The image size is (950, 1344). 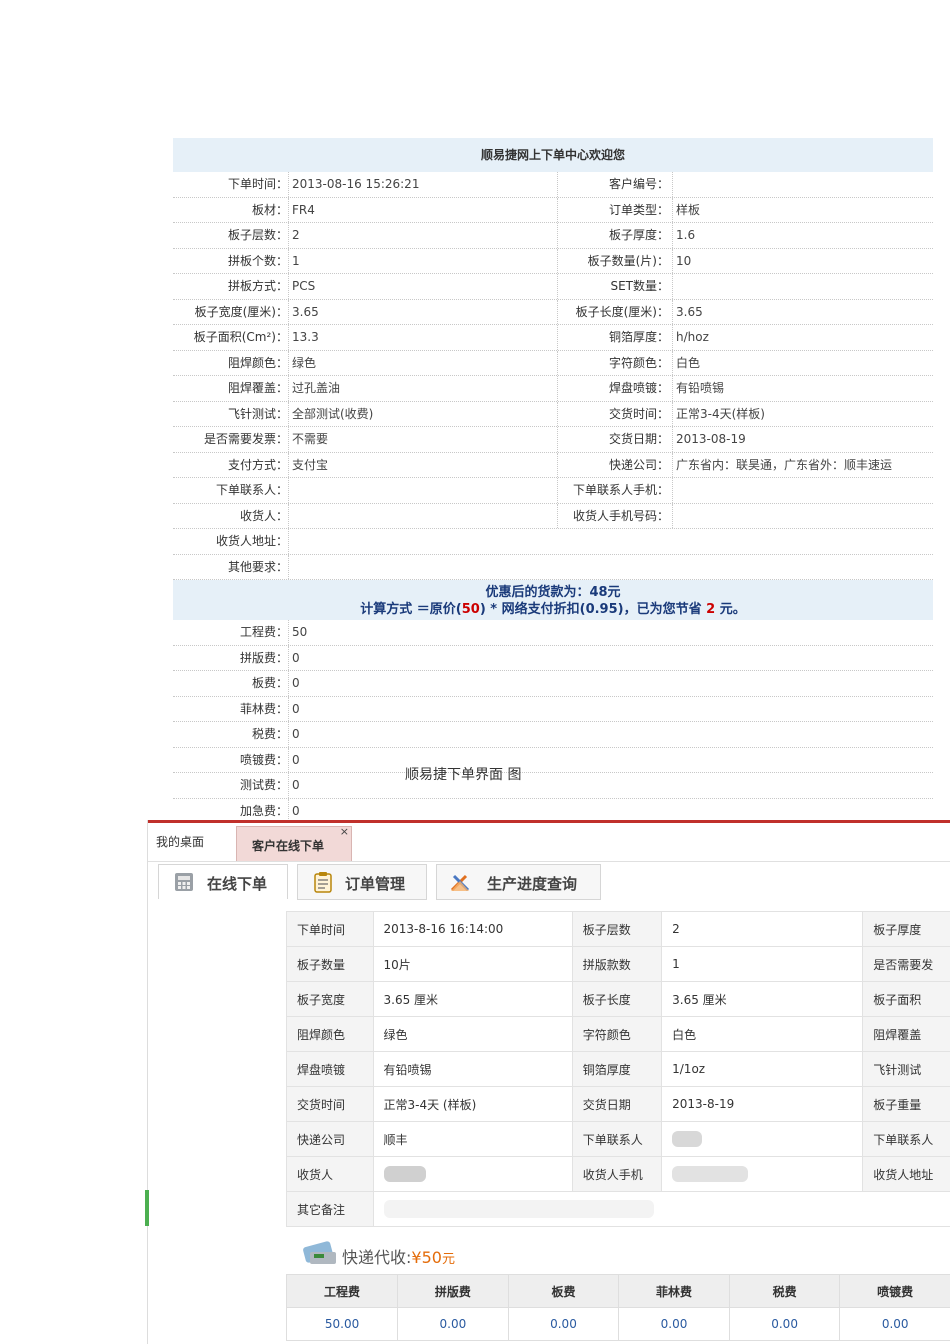 I want to click on tab-production-progress: 生产进度查询, so click(x=518, y=882).